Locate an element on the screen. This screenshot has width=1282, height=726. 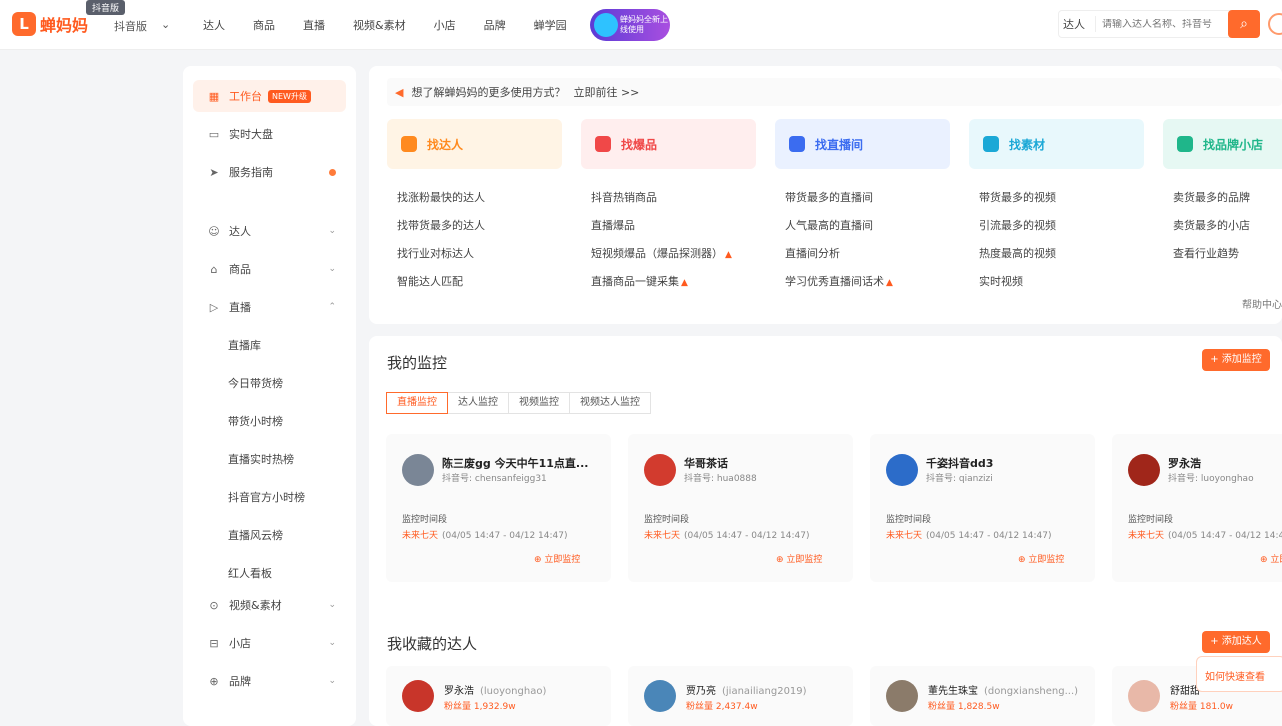
nav-item-shop: 小店 is located at coordinates (445, 25).